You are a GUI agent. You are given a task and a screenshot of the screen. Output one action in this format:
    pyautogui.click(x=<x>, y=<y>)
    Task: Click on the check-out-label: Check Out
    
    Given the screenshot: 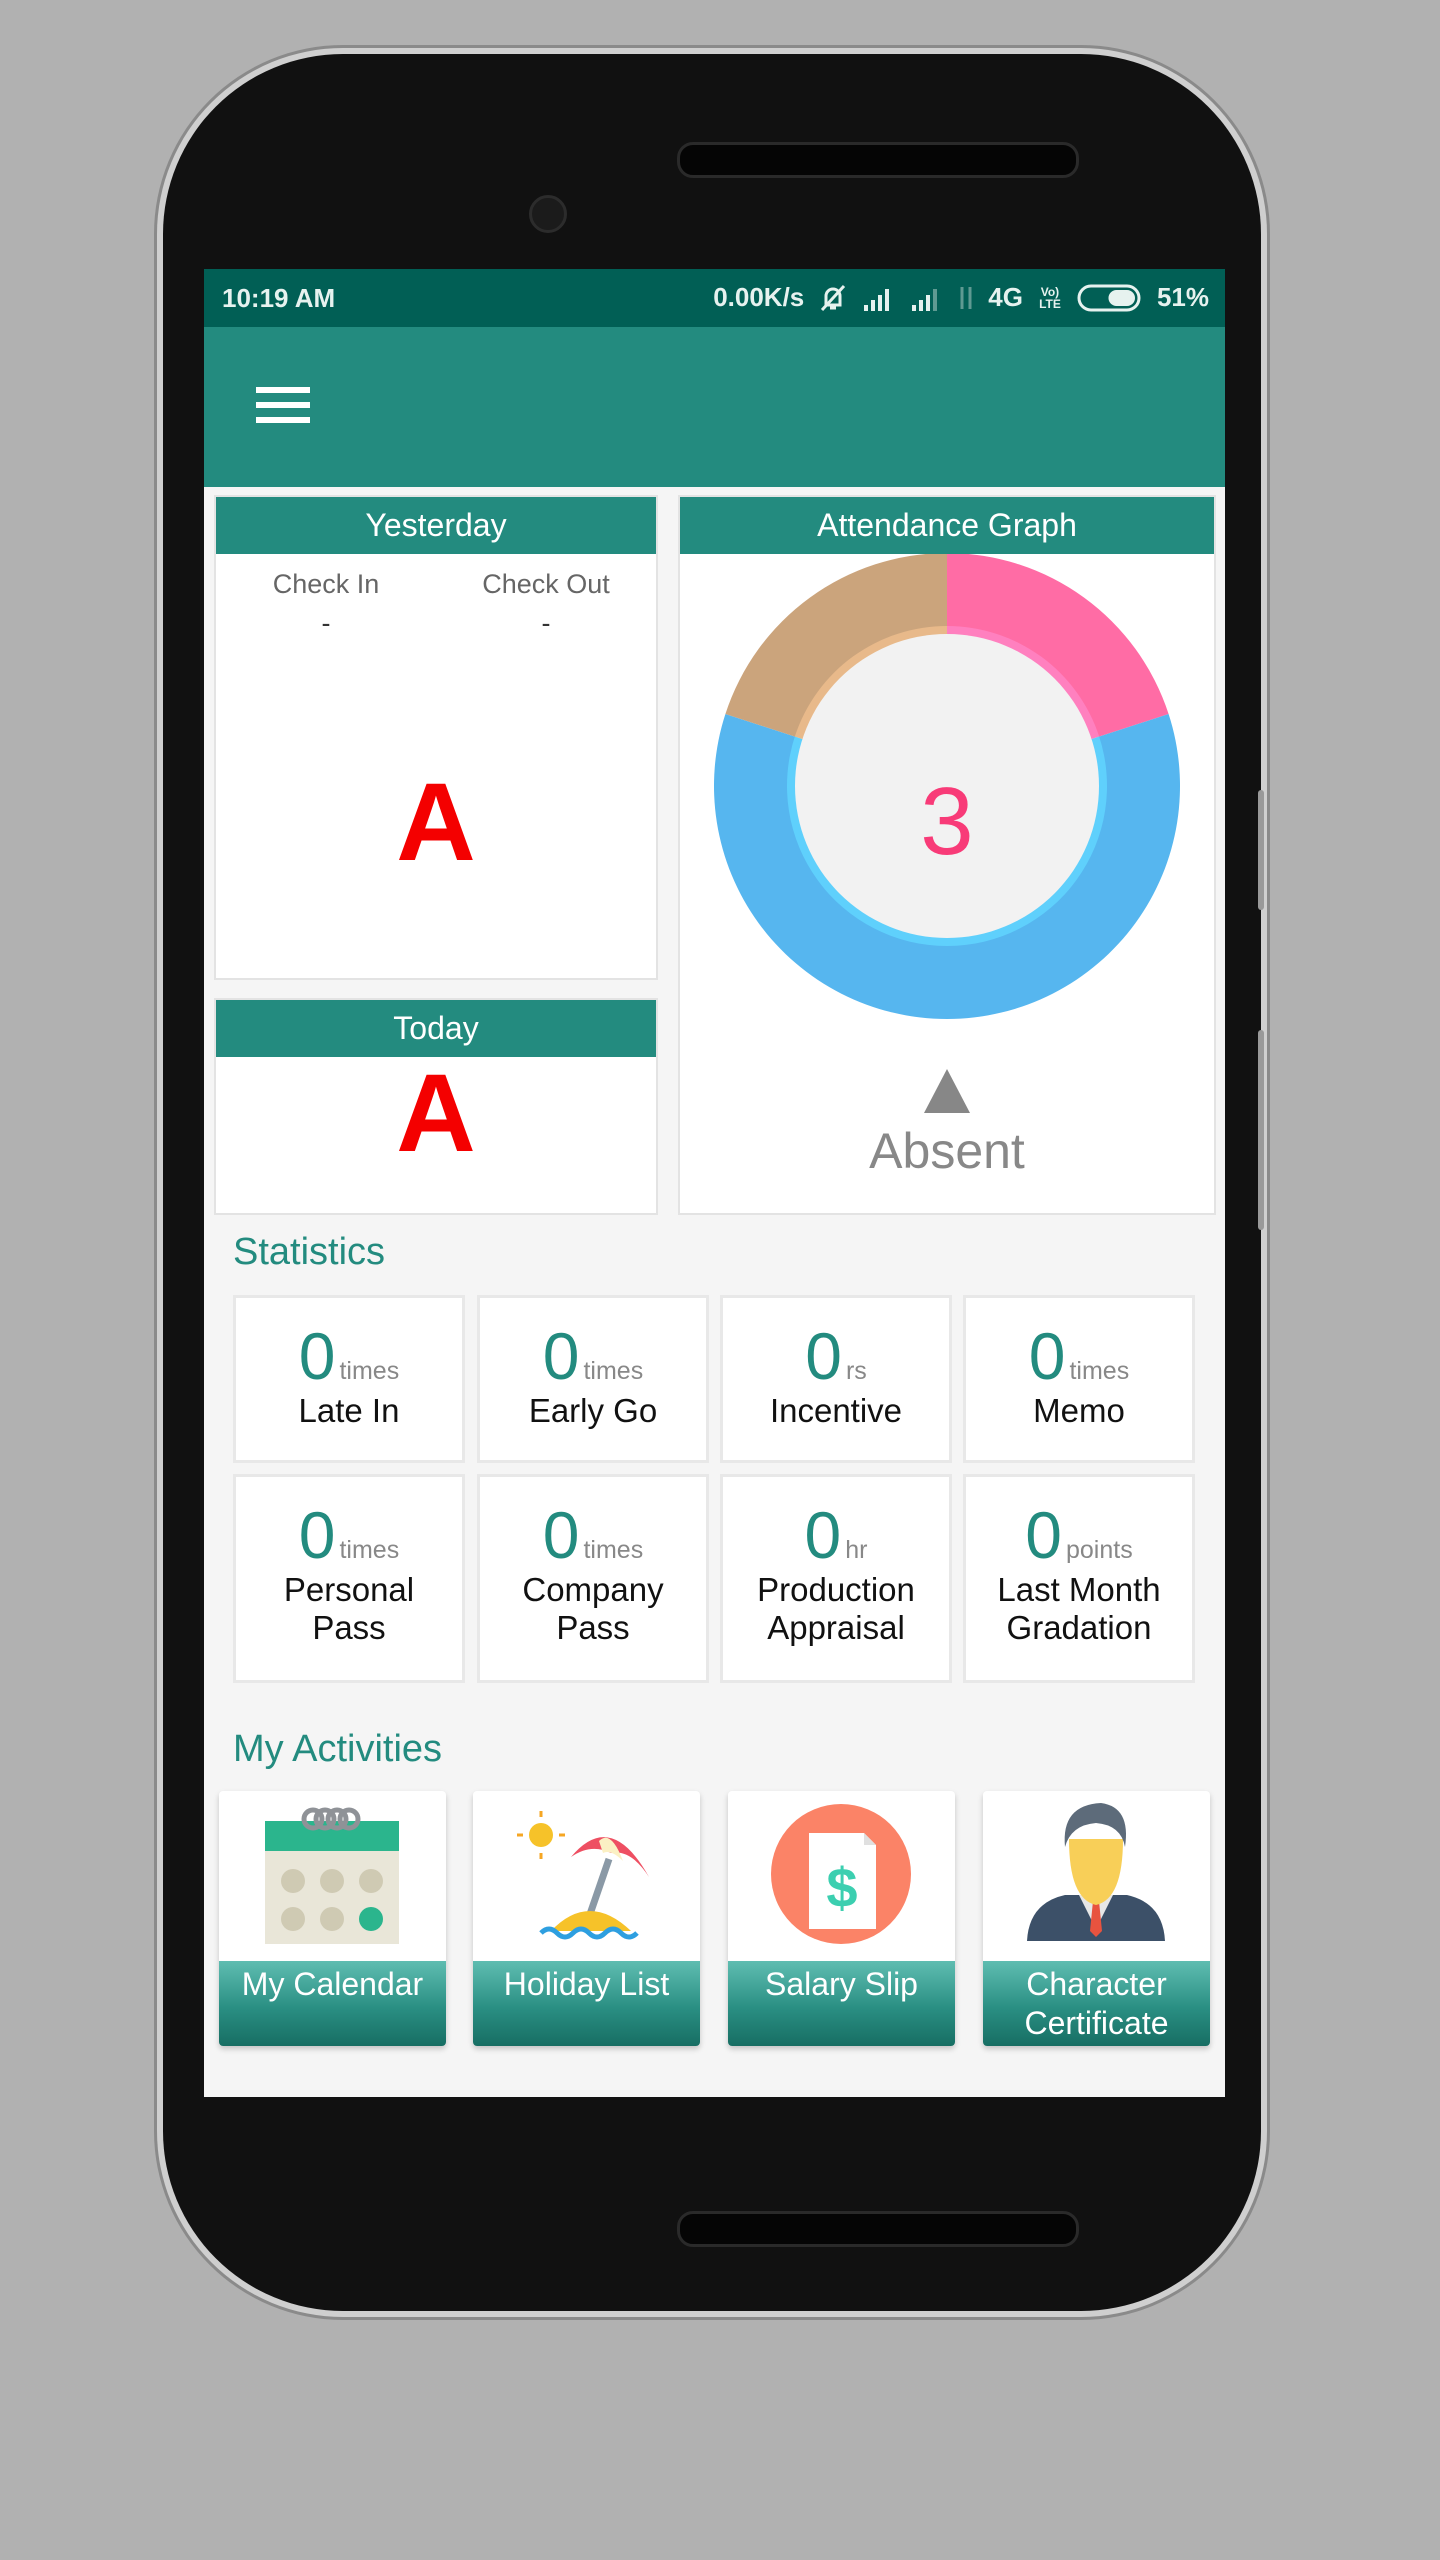 What is the action you would take?
    pyautogui.click(x=546, y=584)
    